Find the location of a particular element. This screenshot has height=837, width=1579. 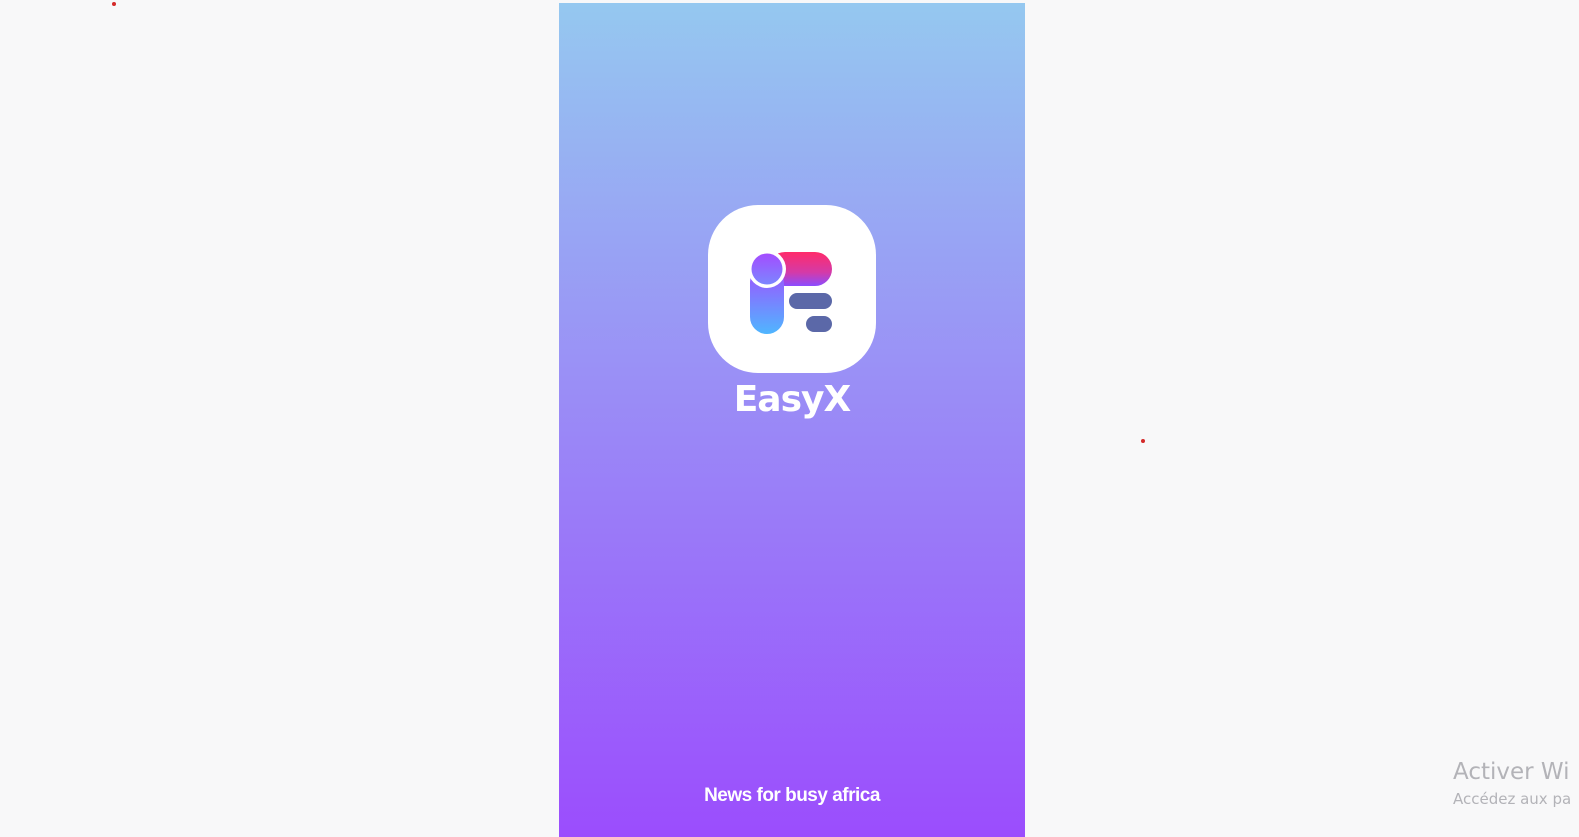

app-logo is located at coordinates (792, 289).